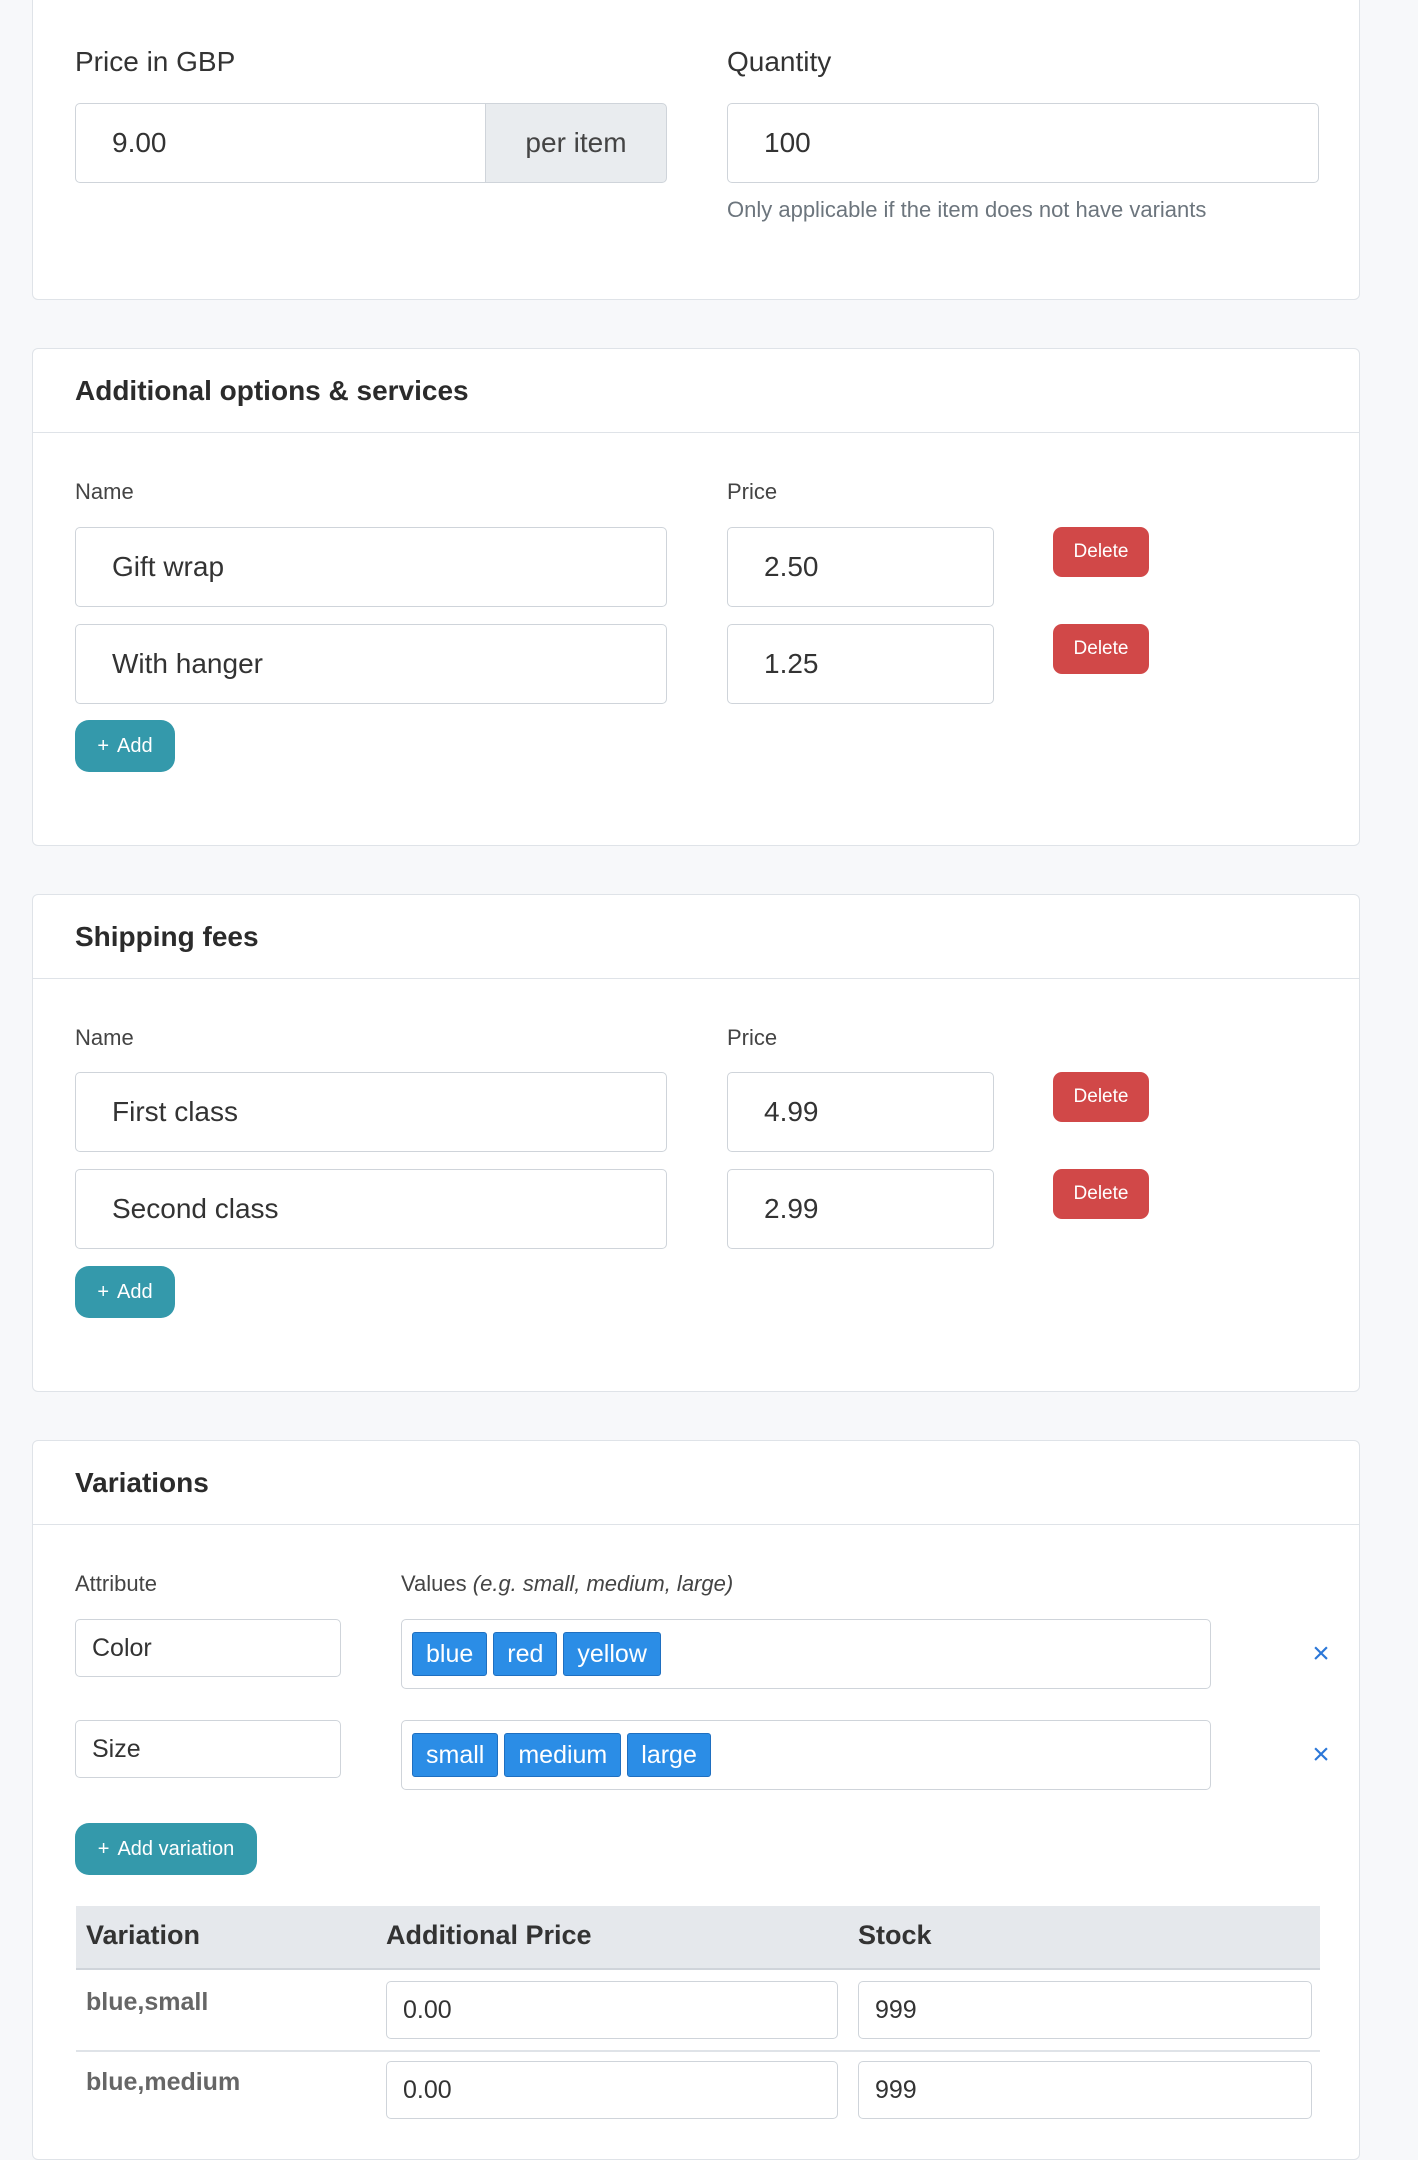  Describe the element at coordinates (371, 664) in the screenshot. I see `option-name-input: With hanger` at that location.